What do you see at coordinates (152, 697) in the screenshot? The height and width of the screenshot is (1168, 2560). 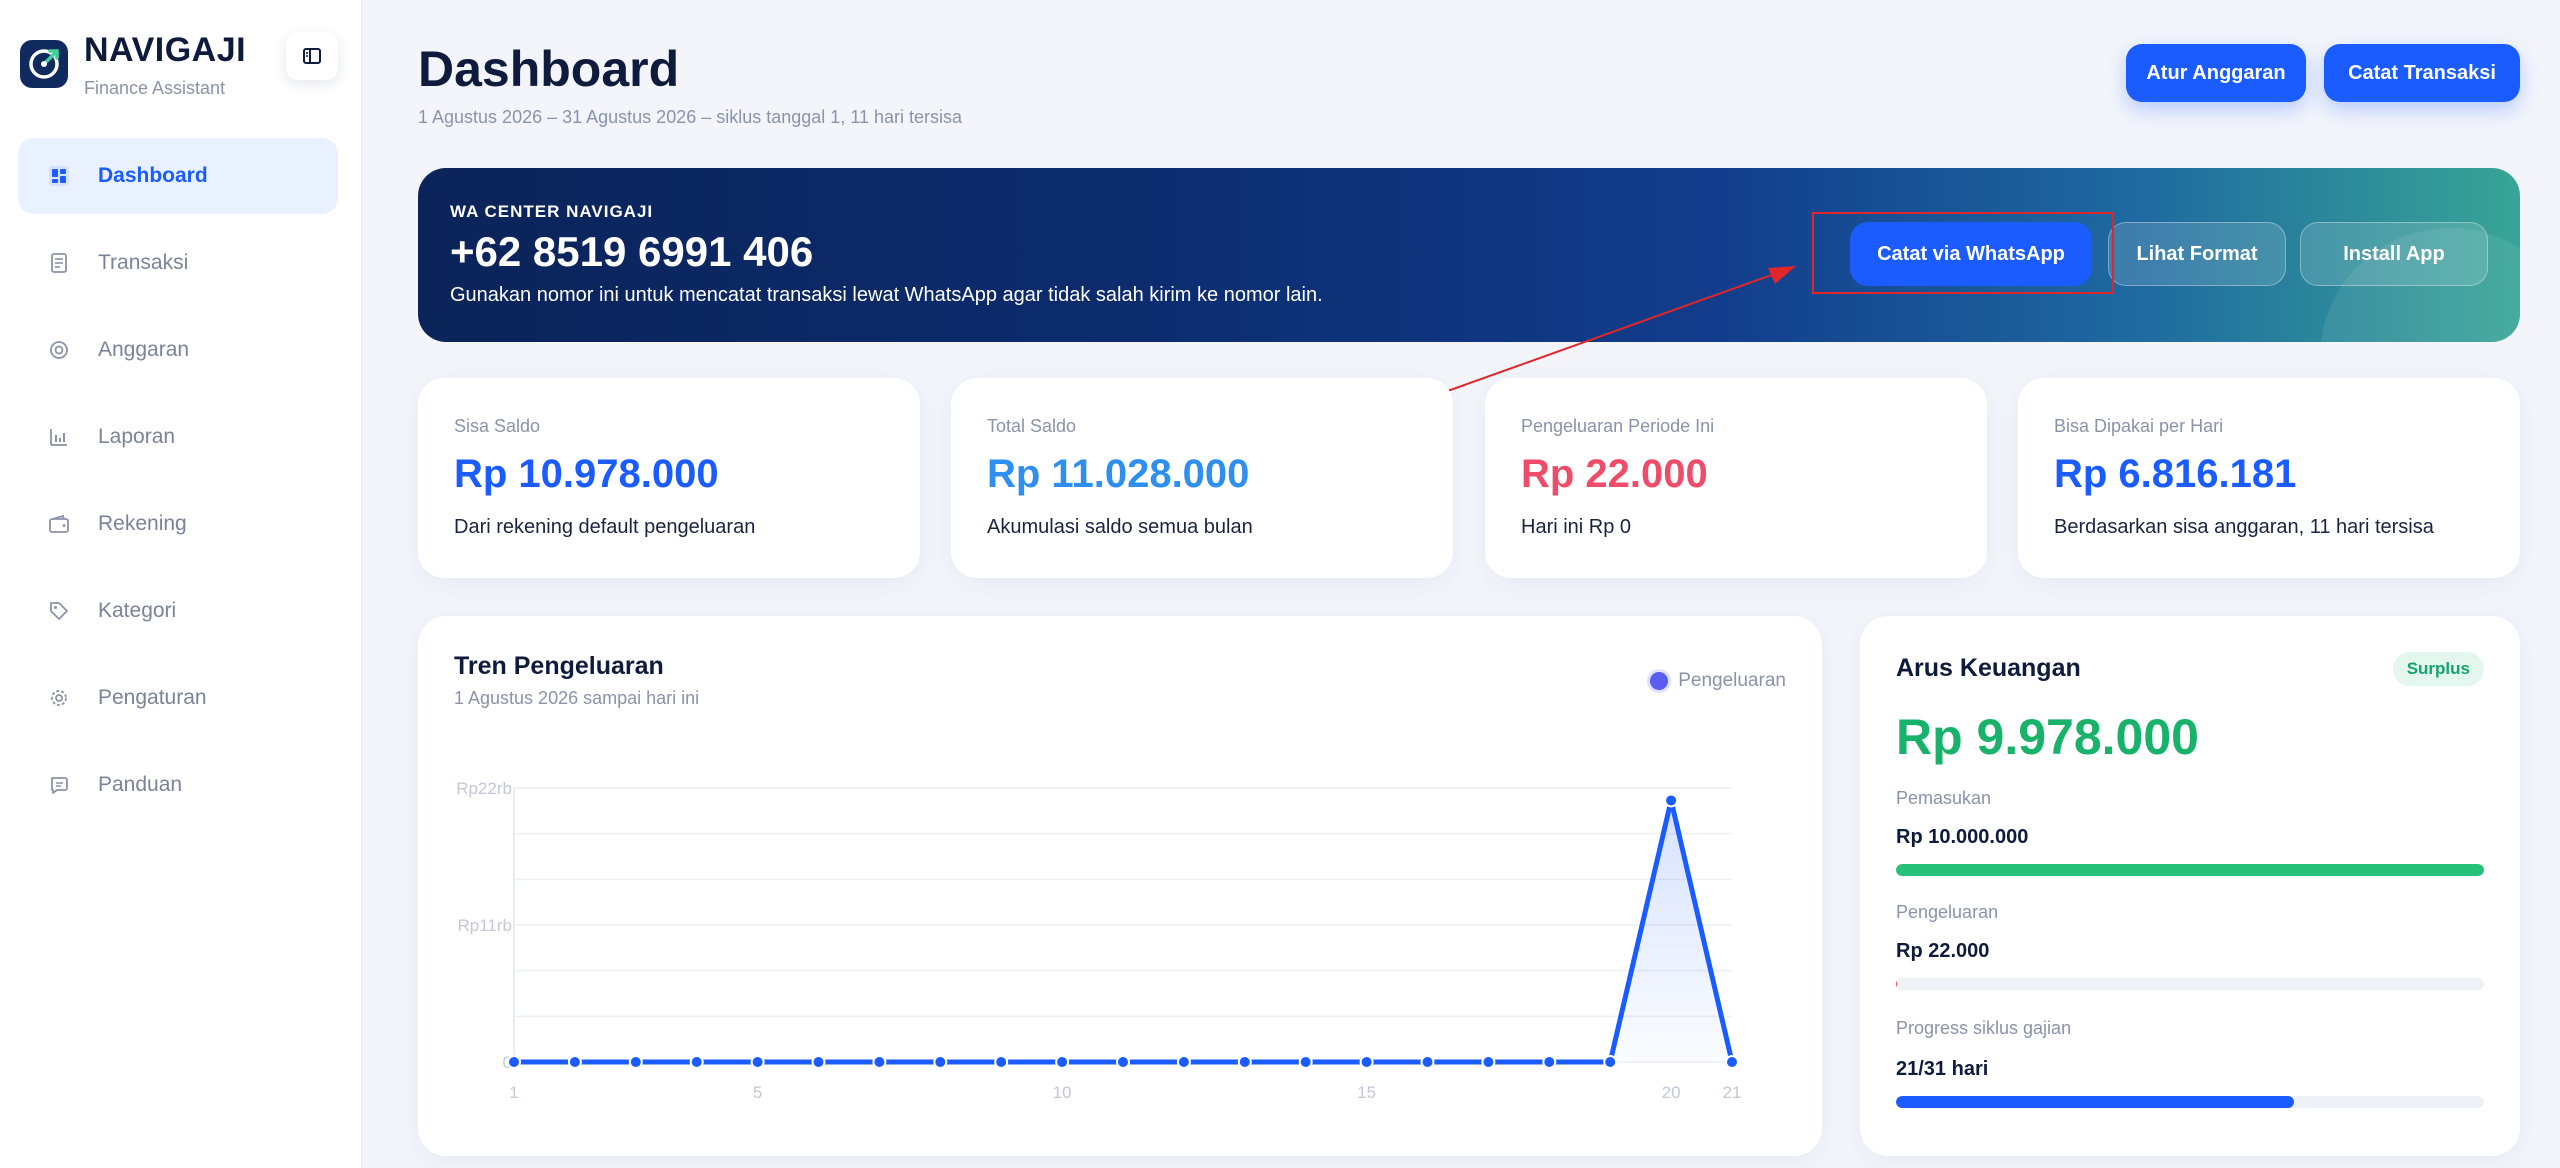 I see `sidebar-item-label: Pengaturan` at bounding box center [152, 697].